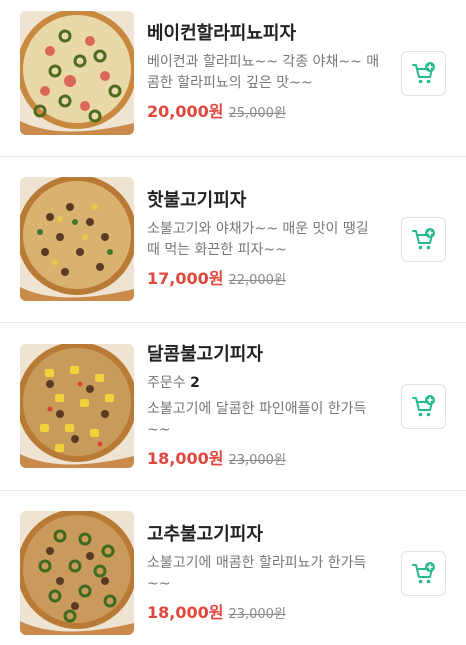  I want to click on item-description: 소불고기에 달콤한 파인애플이 한가득~~, so click(257, 419).